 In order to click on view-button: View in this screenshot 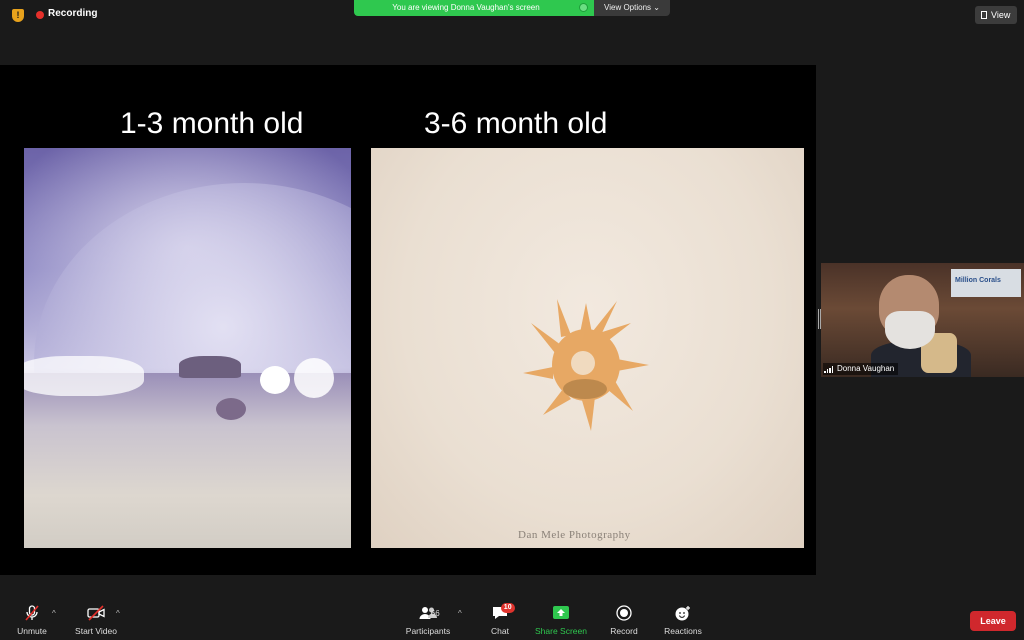, I will do `click(996, 15)`.